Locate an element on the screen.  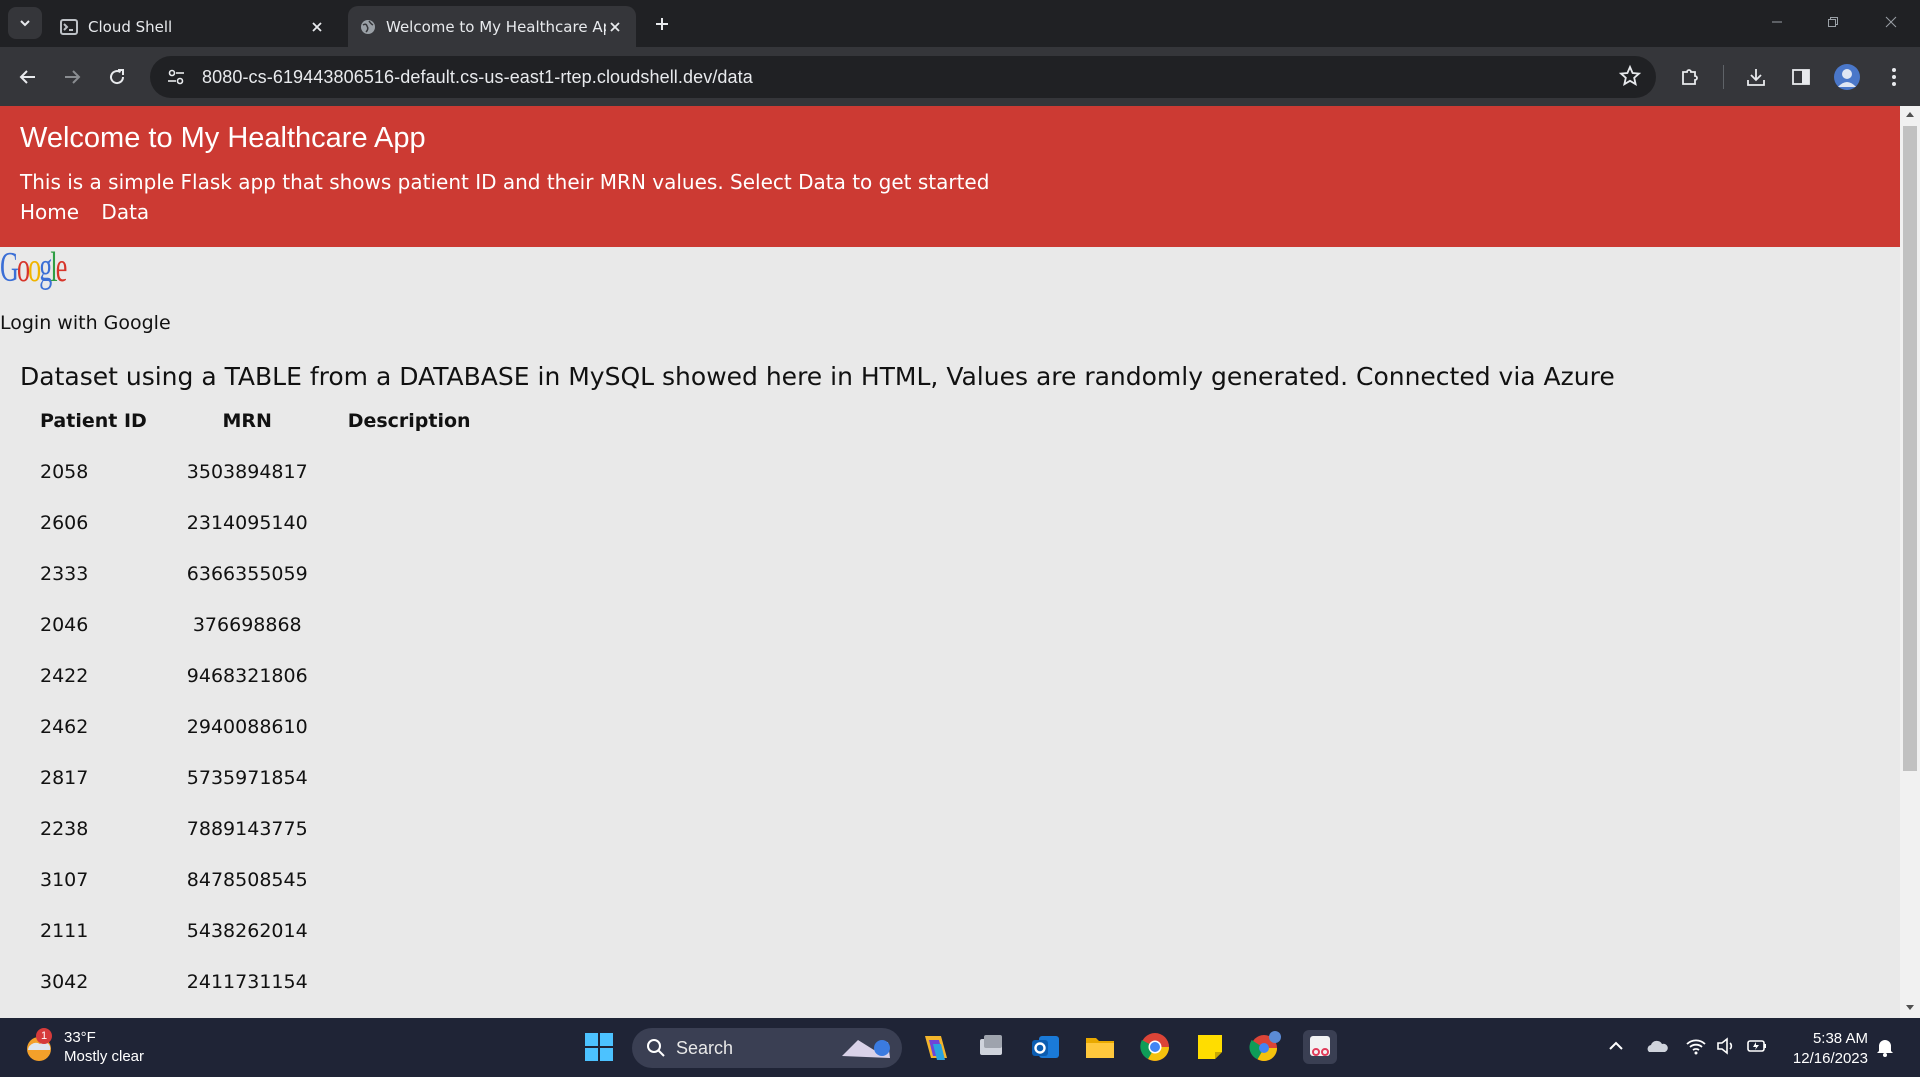
onedrive-icon is located at coordinates (1657, 1046).